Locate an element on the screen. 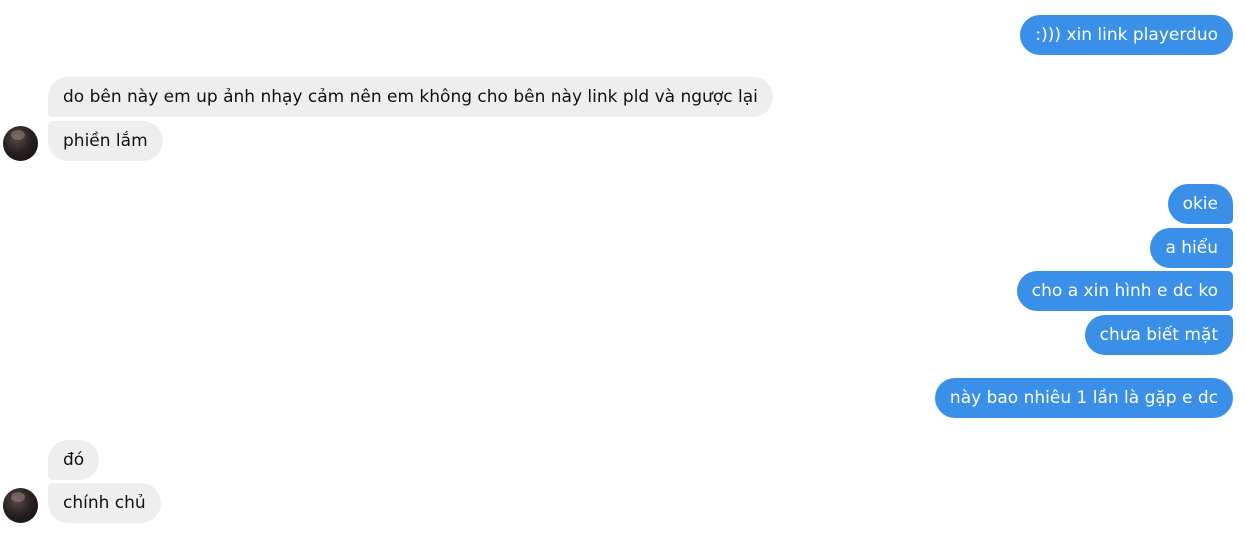  message-outgoing: a hiểu is located at coordinates (1191, 248).